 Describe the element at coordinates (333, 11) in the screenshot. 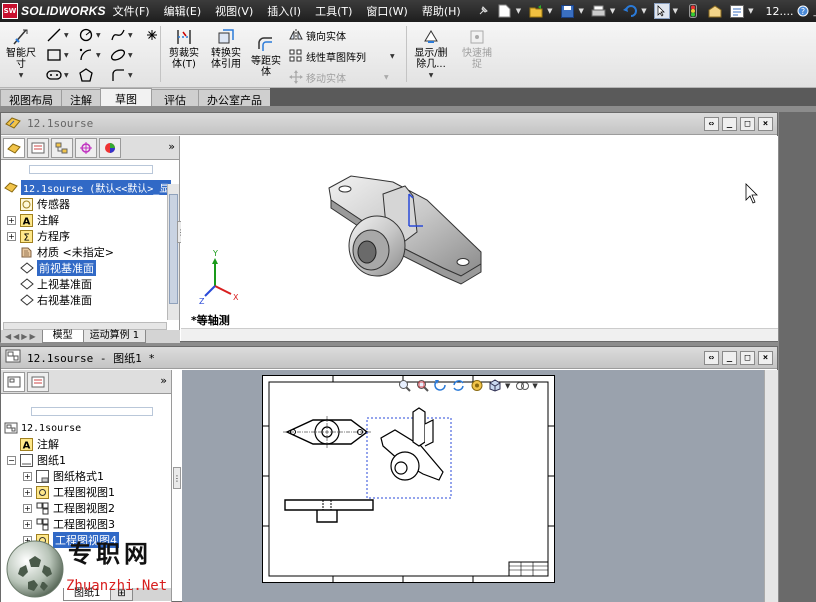

I see `menu-tools: 工具(T)` at that location.